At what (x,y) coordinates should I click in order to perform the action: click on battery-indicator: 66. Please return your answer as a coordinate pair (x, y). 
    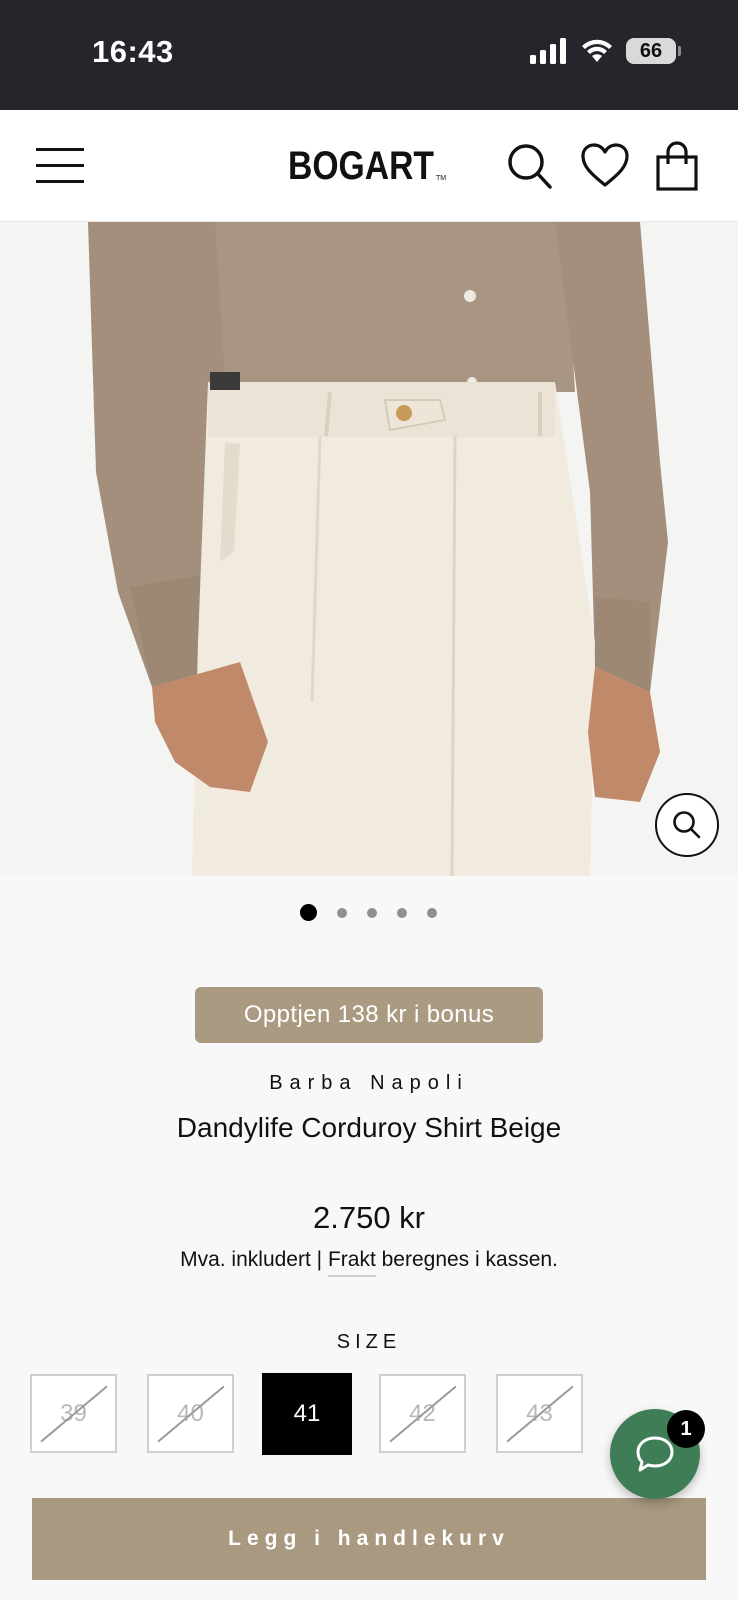
    Looking at the image, I should click on (653, 51).